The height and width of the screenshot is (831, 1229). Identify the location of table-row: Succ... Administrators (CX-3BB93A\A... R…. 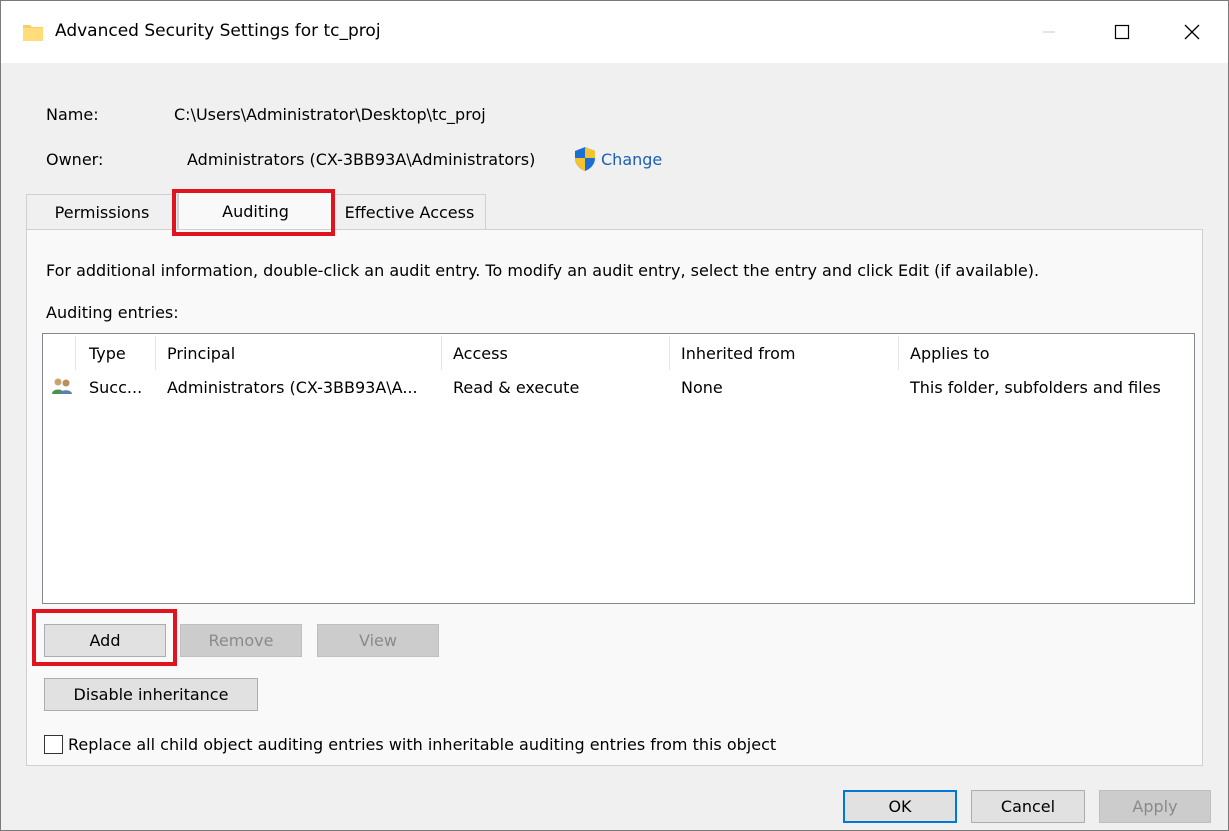
(618, 385).